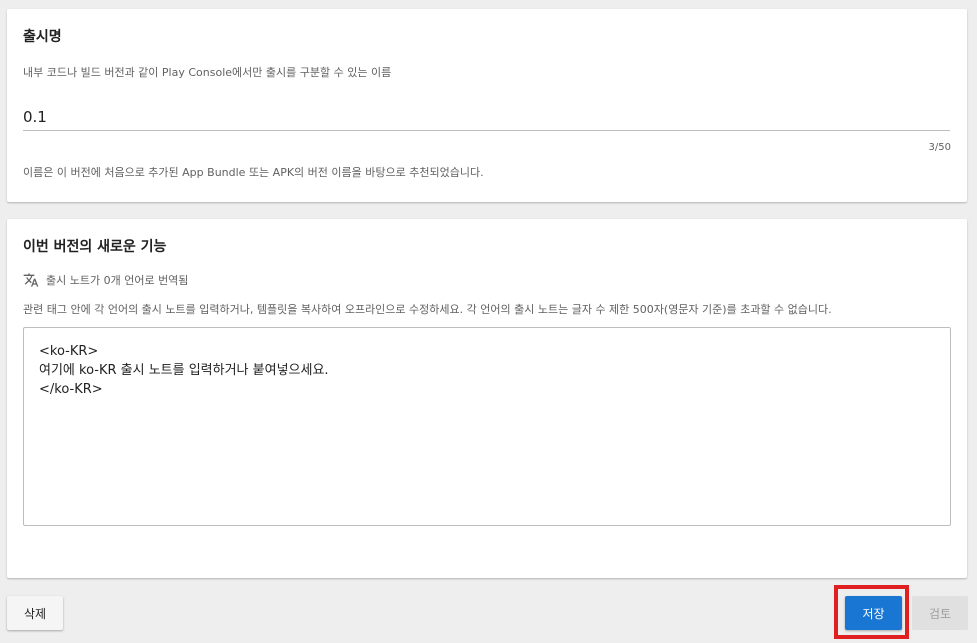 The height and width of the screenshot is (643, 977). Describe the element at coordinates (35, 613) in the screenshot. I see `delete-button: 삭제` at that location.